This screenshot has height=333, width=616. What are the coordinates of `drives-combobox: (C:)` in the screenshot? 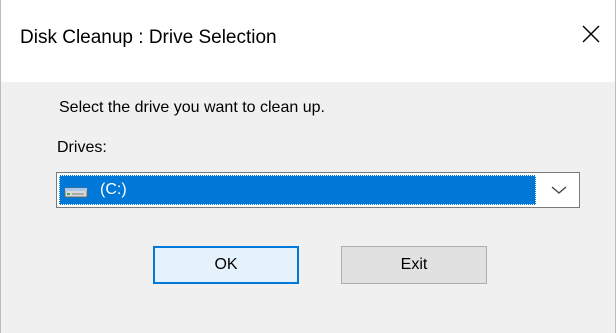 It's located at (318, 190).